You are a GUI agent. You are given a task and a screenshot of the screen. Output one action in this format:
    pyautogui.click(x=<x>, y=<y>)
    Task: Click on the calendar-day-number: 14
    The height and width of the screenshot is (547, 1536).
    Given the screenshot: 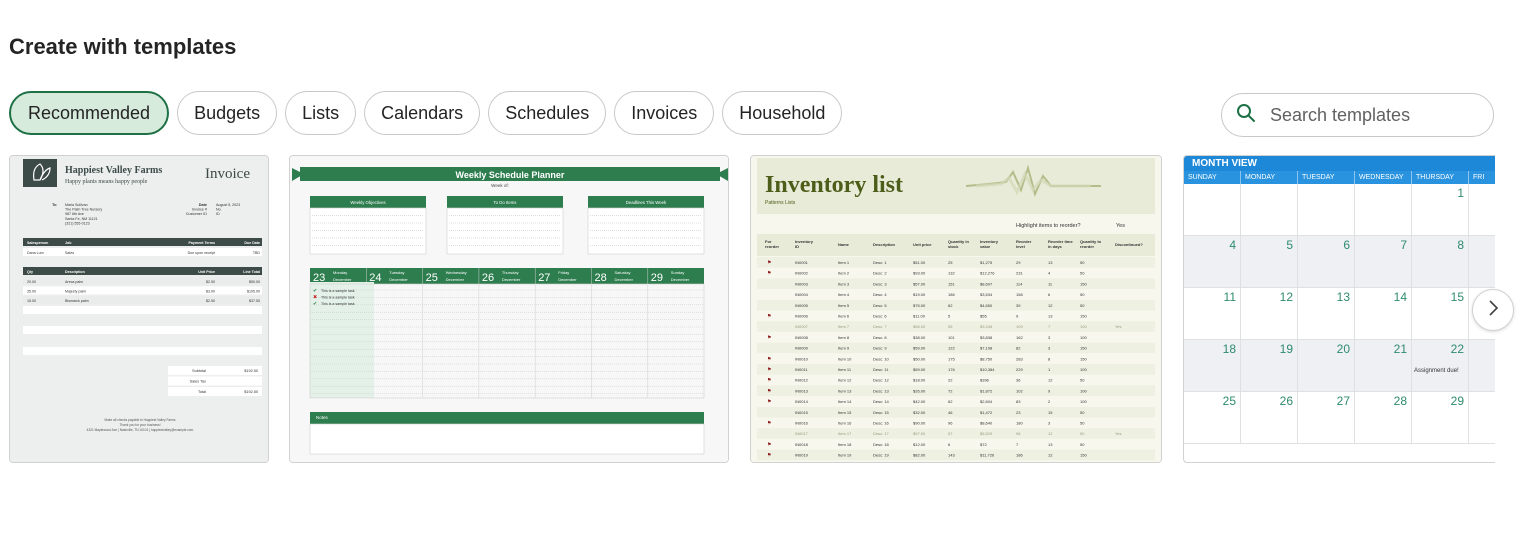 What is the action you would take?
    pyautogui.click(x=1400, y=297)
    